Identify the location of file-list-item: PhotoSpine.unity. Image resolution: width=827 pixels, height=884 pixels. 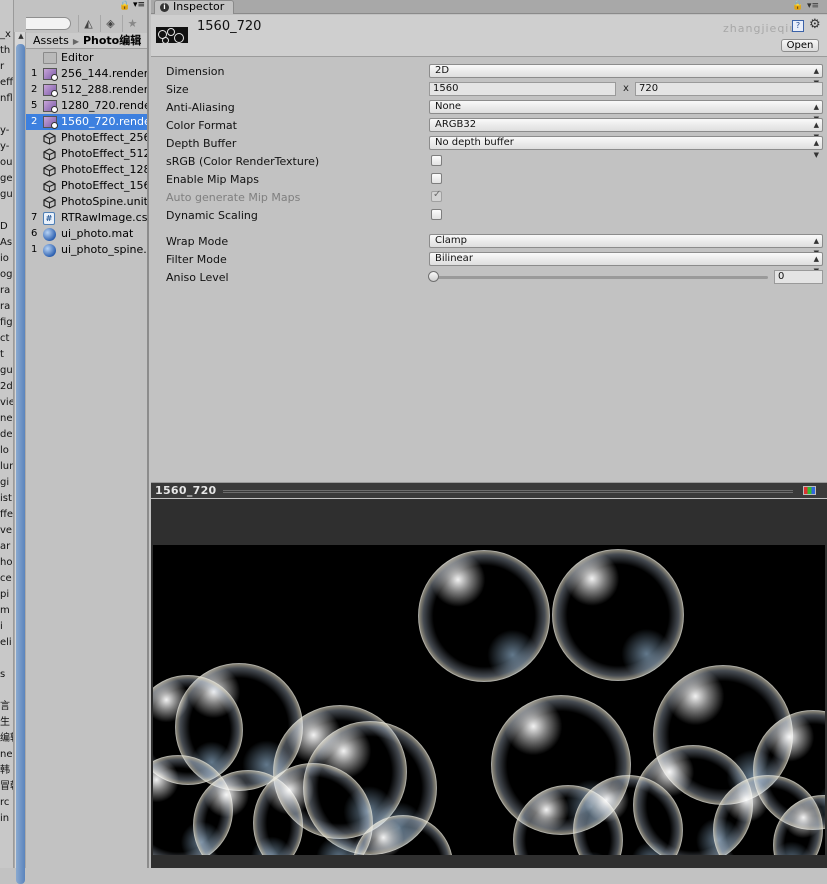
(87, 202).